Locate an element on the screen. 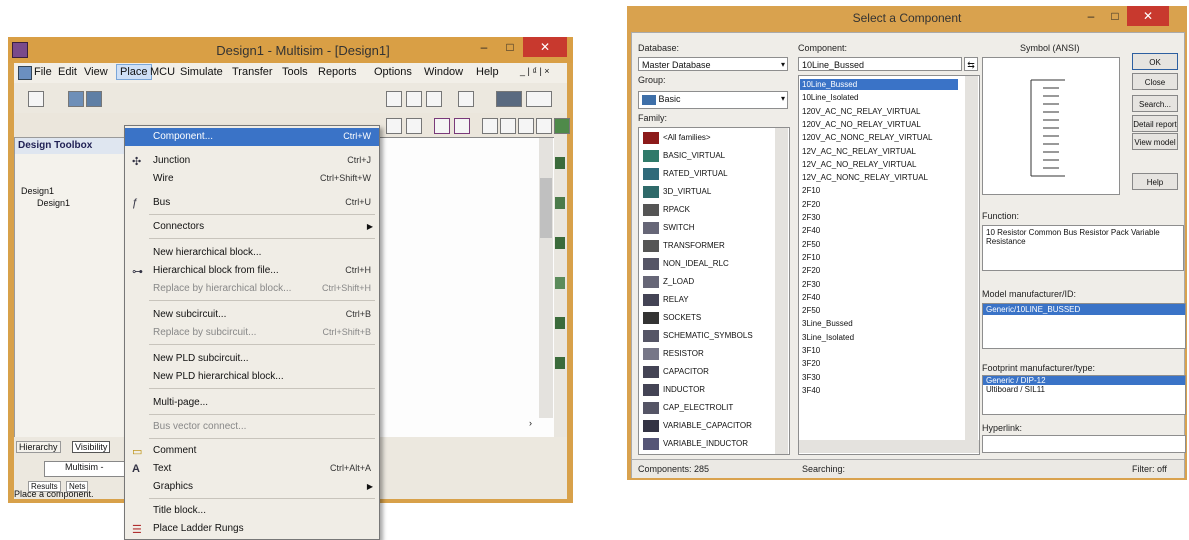  database-select: Master Database ▾ is located at coordinates (713, 64).